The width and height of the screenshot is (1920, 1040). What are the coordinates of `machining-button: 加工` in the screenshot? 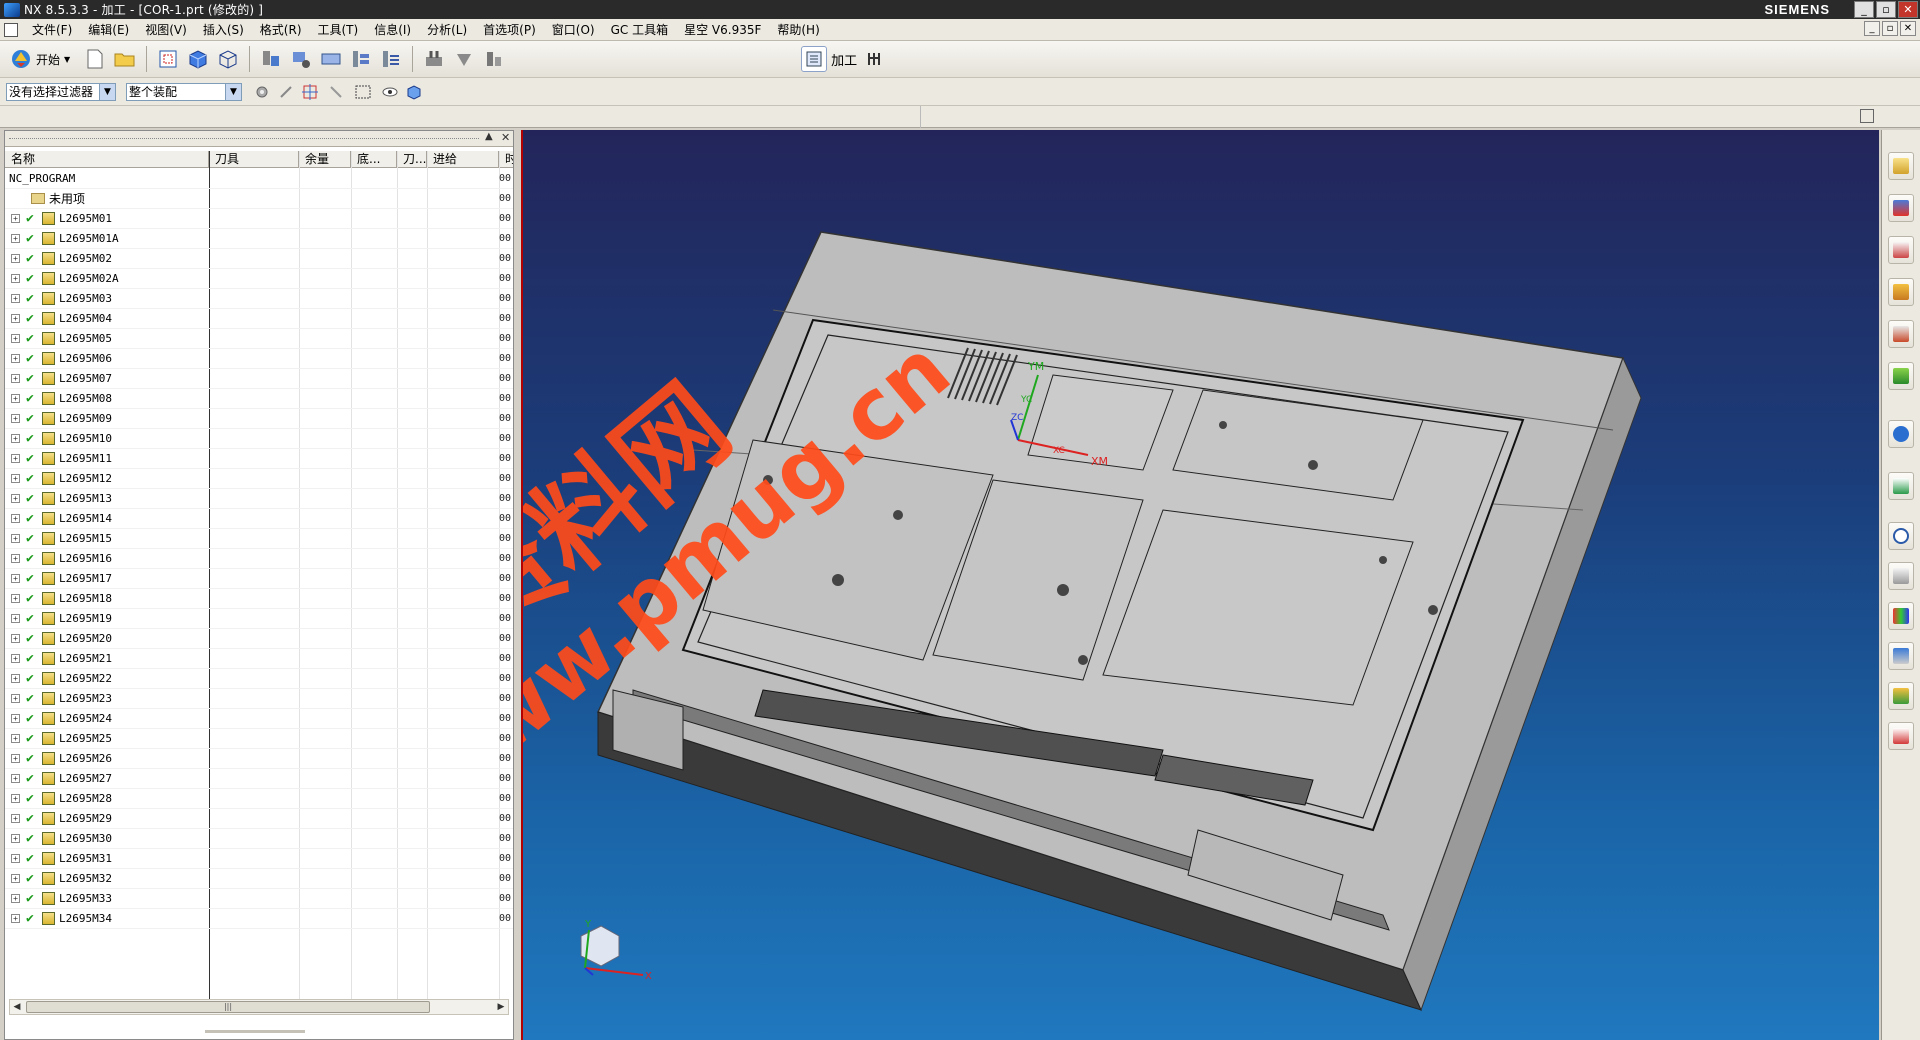 It's located at (844, 59).